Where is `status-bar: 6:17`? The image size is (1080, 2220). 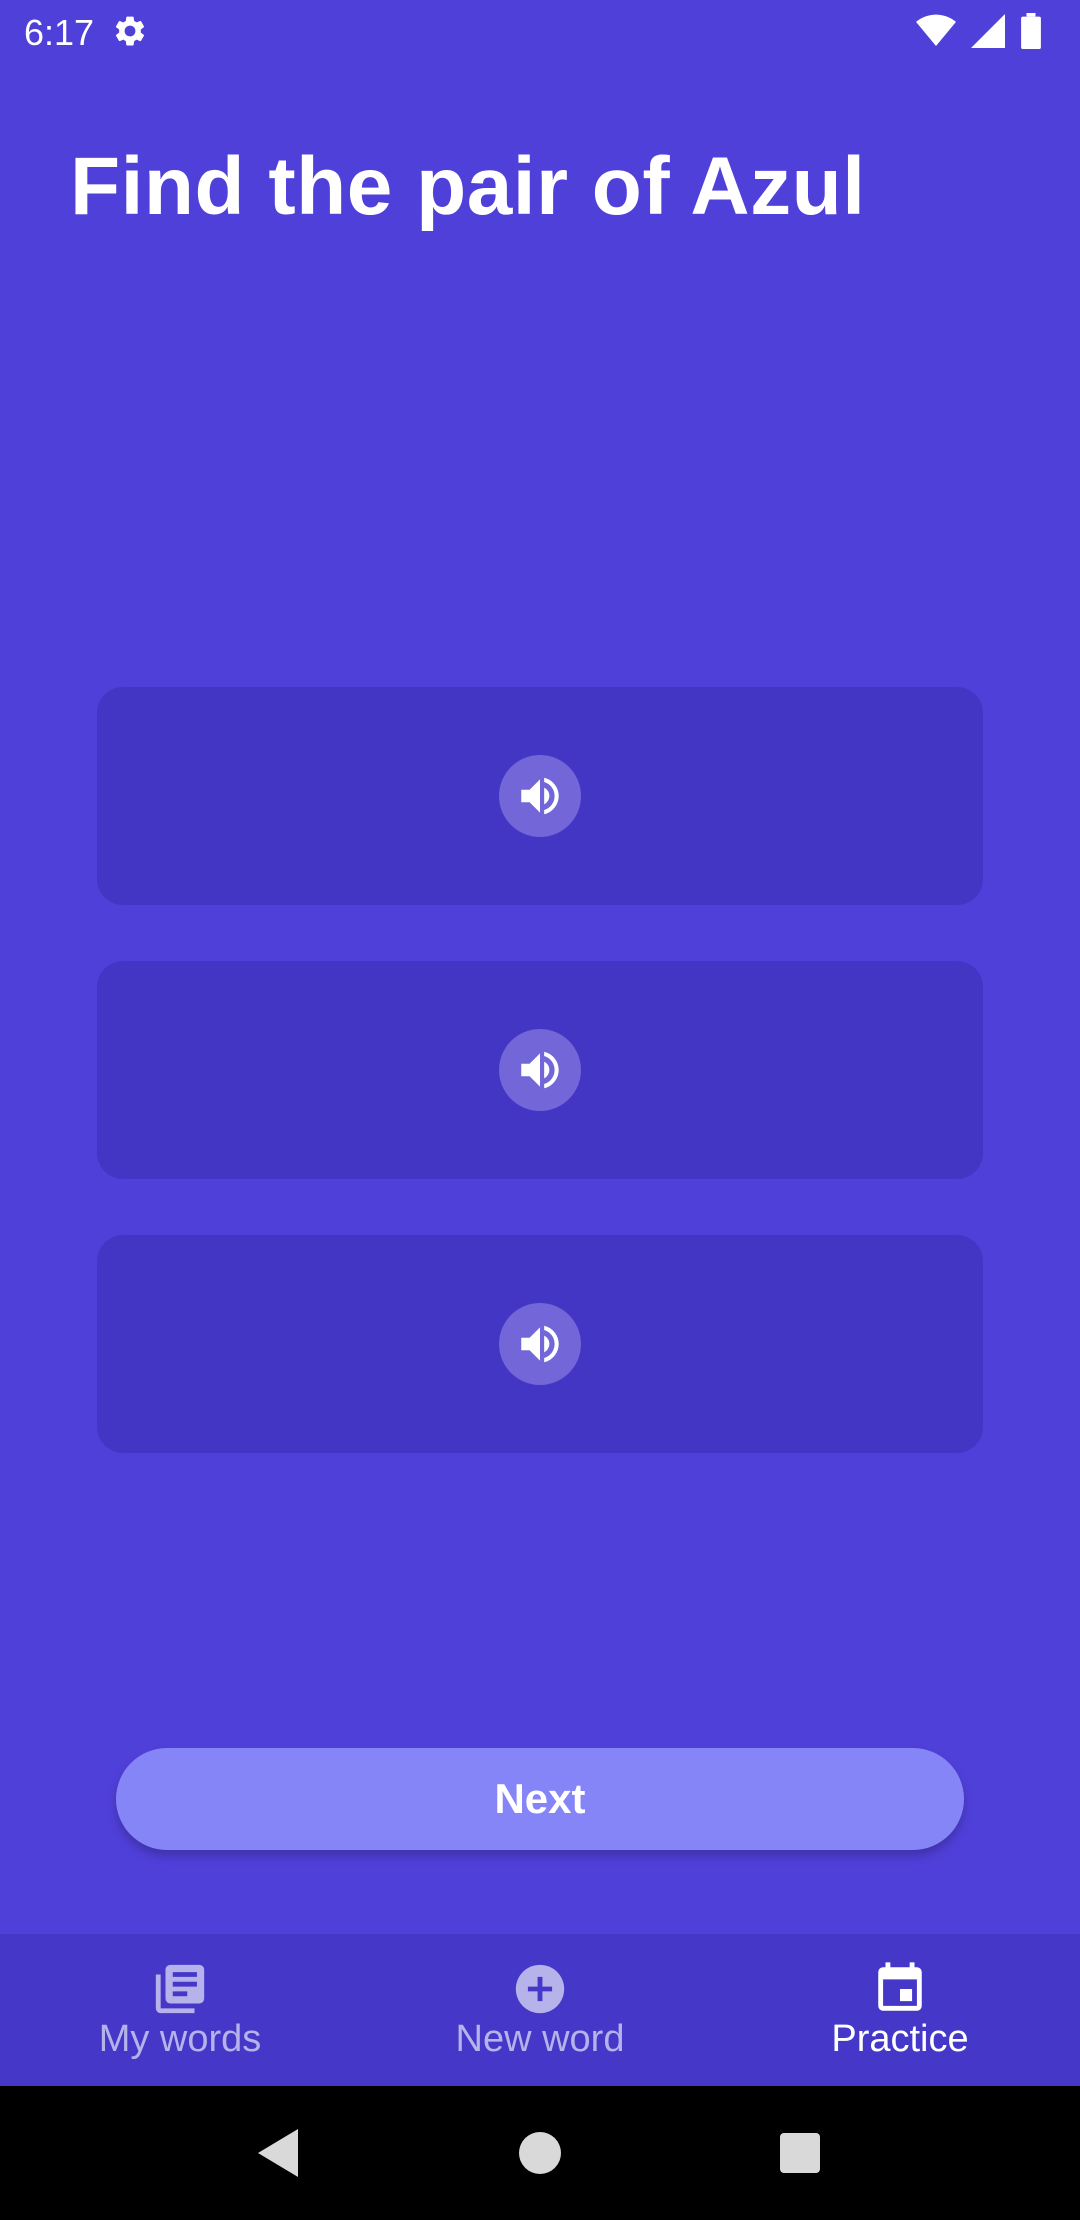
status-bar: 6:17 is located at coordinates (540, 33).